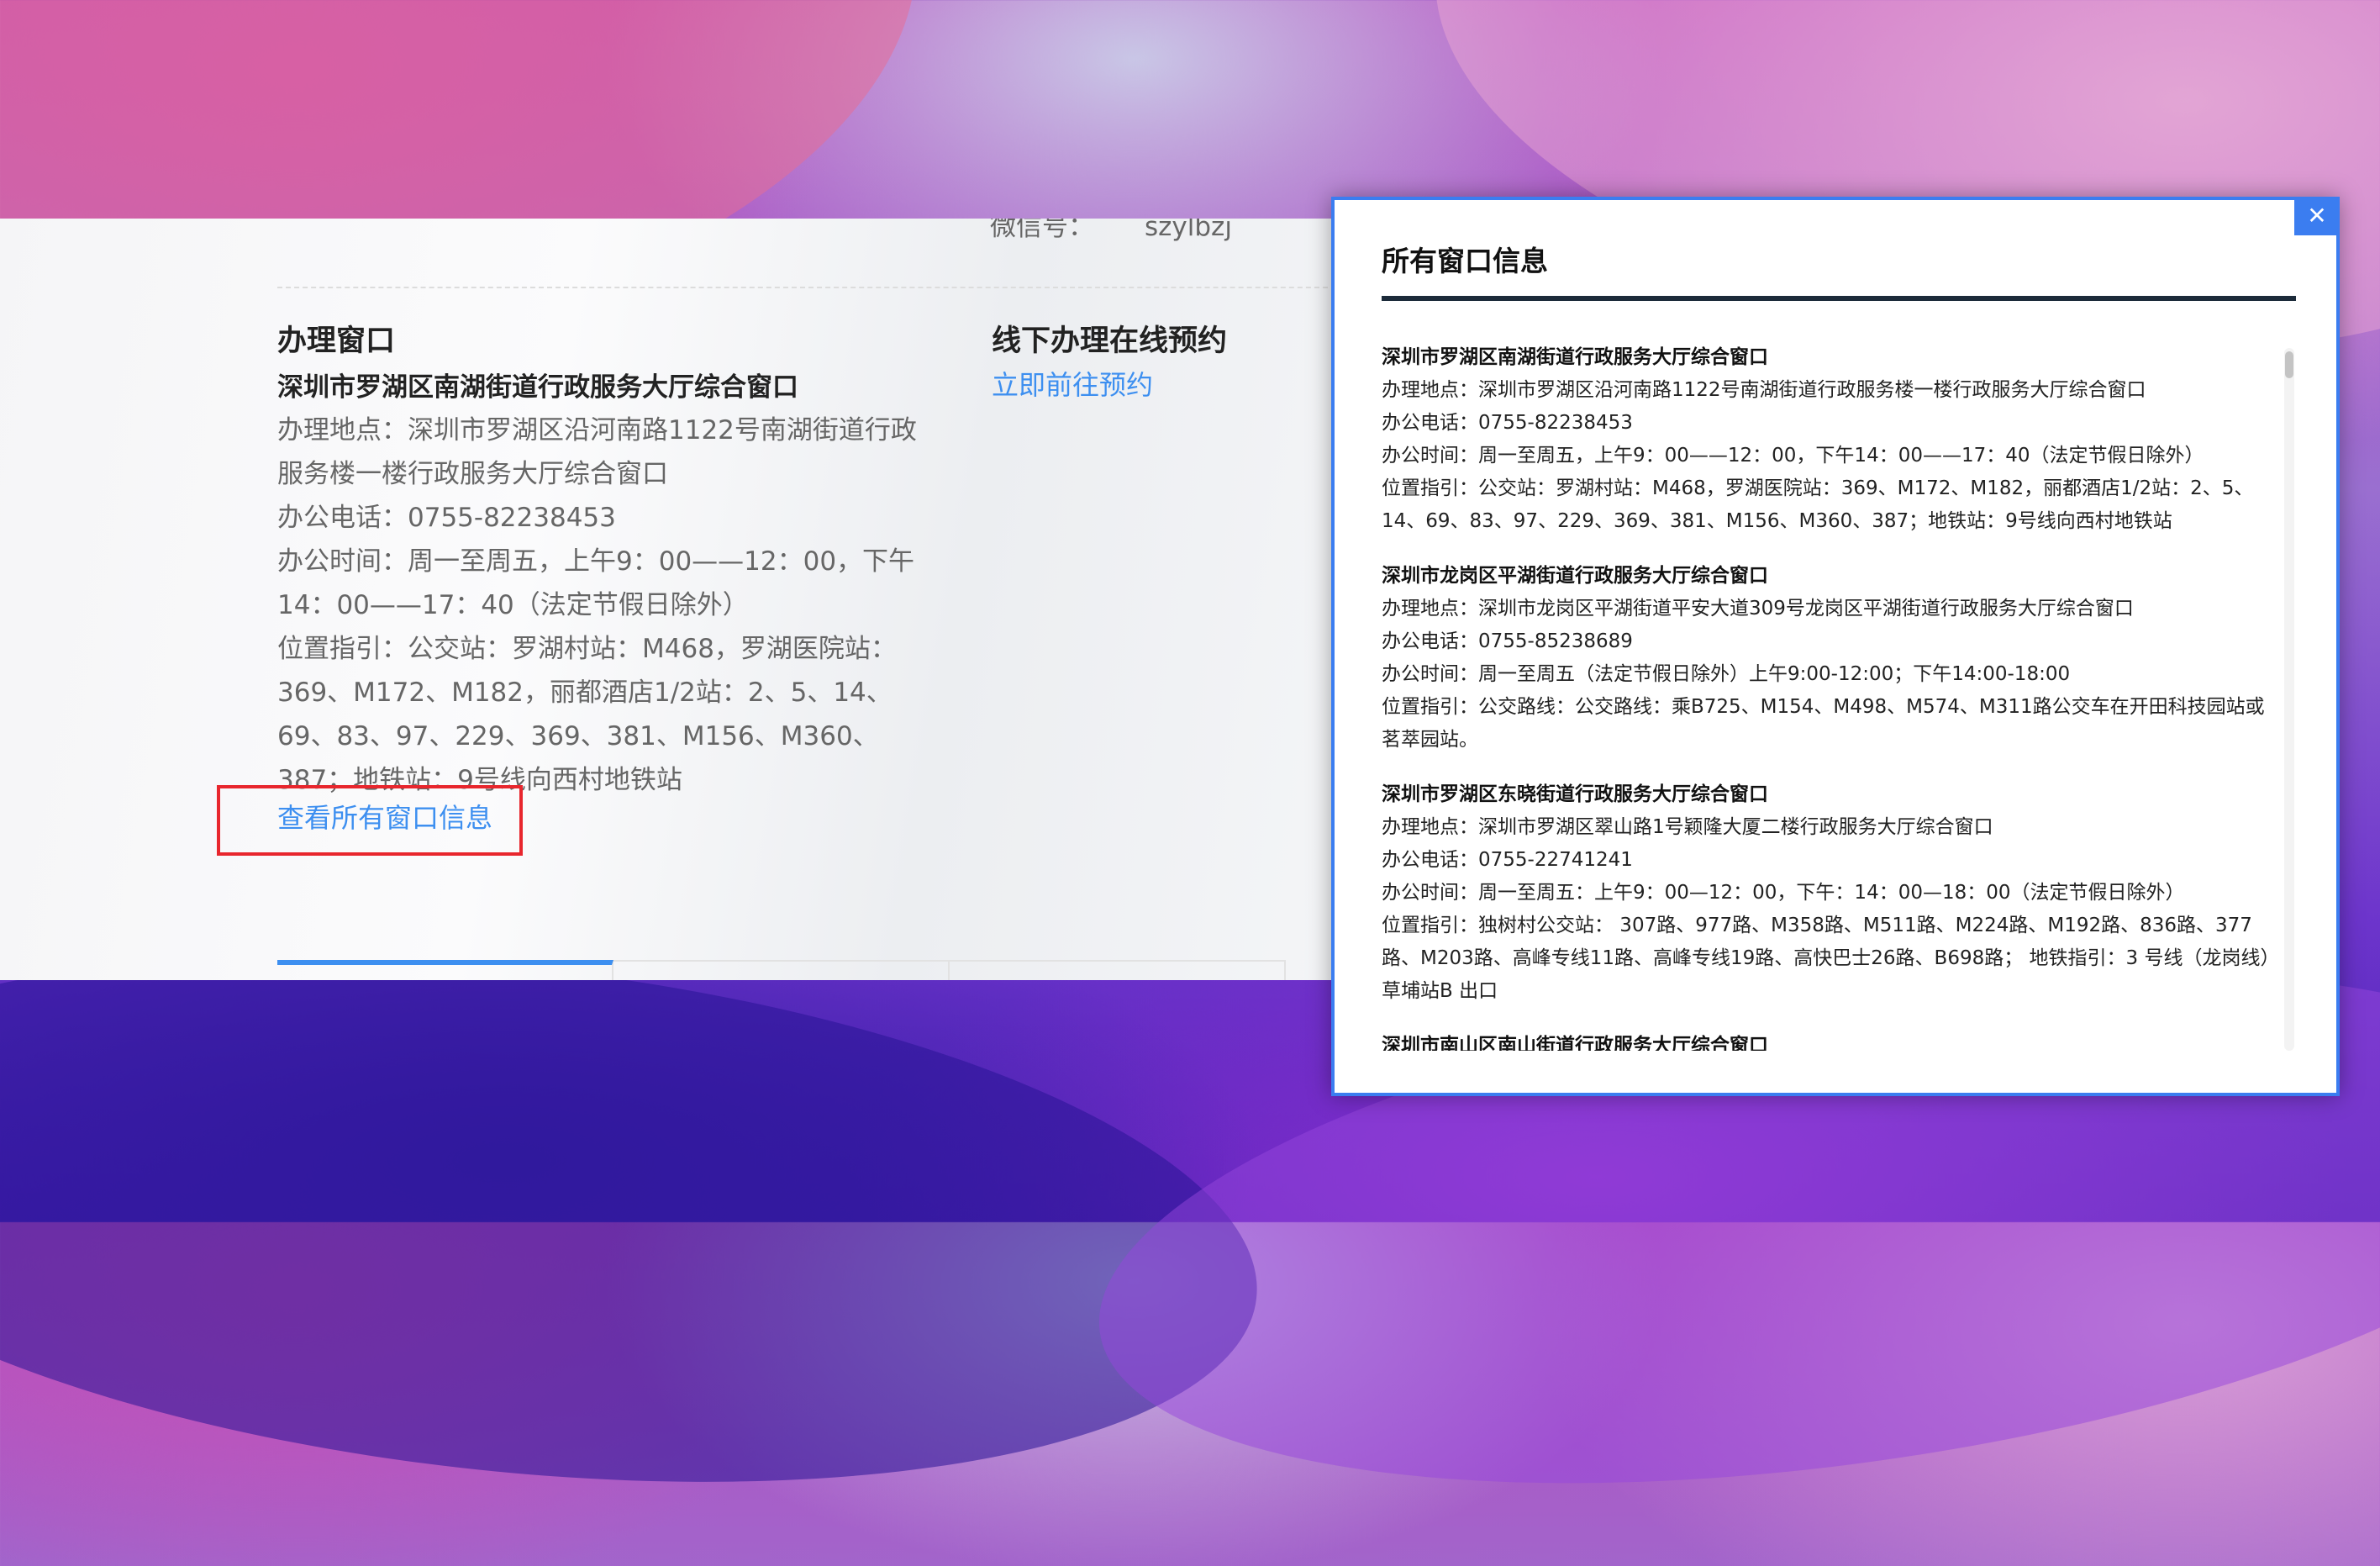  Describe the element at coordinates (445, 970) in the screenshot. I see `tab-active` at that location.